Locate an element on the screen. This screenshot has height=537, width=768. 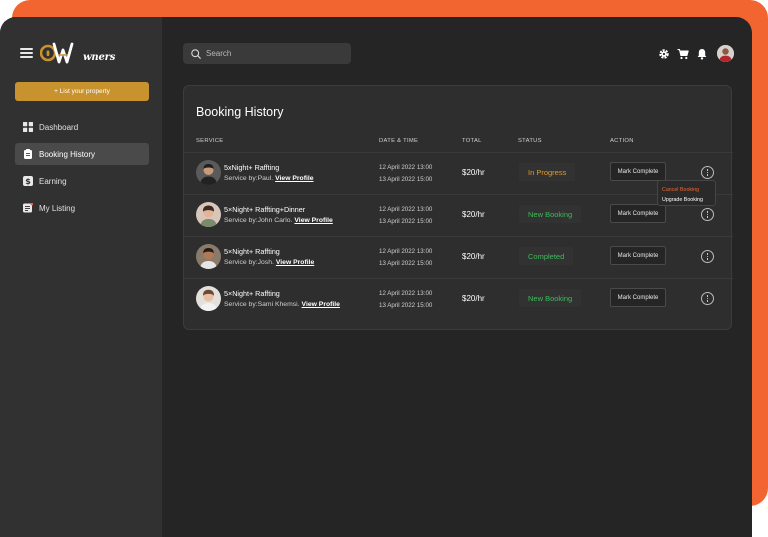
upgrade-booking-menu-item: Upgrade Booking is located at coordinates (686, 200).